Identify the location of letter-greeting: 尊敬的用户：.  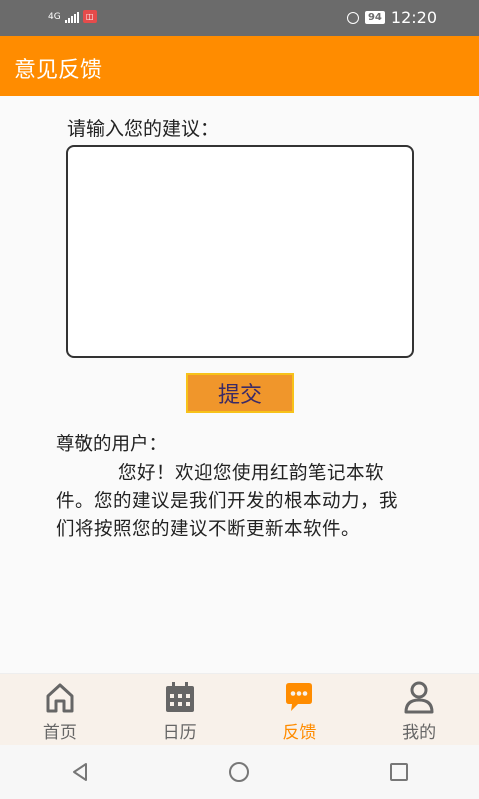
(112, 444).